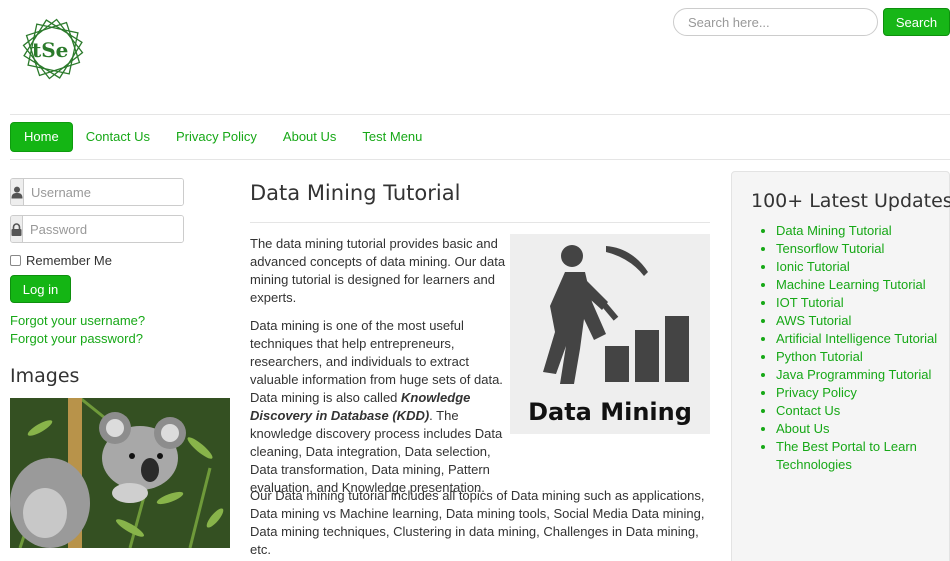 This screenshot has height=561, width=950. What do you see at coordinates (861, 357) in the screenshot?
I see `list-item: Python Tutorial` at bounding box center [861, 357].